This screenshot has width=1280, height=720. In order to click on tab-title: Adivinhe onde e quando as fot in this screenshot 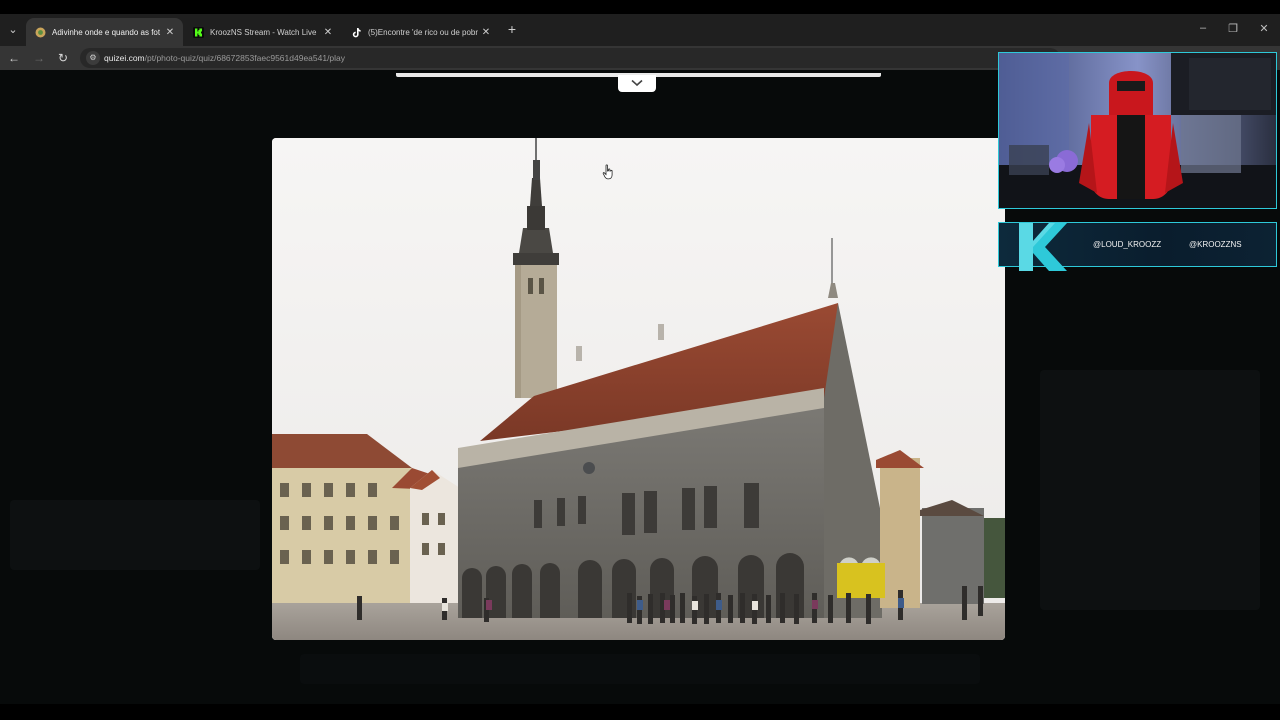, I will do `click(106, 32)`.